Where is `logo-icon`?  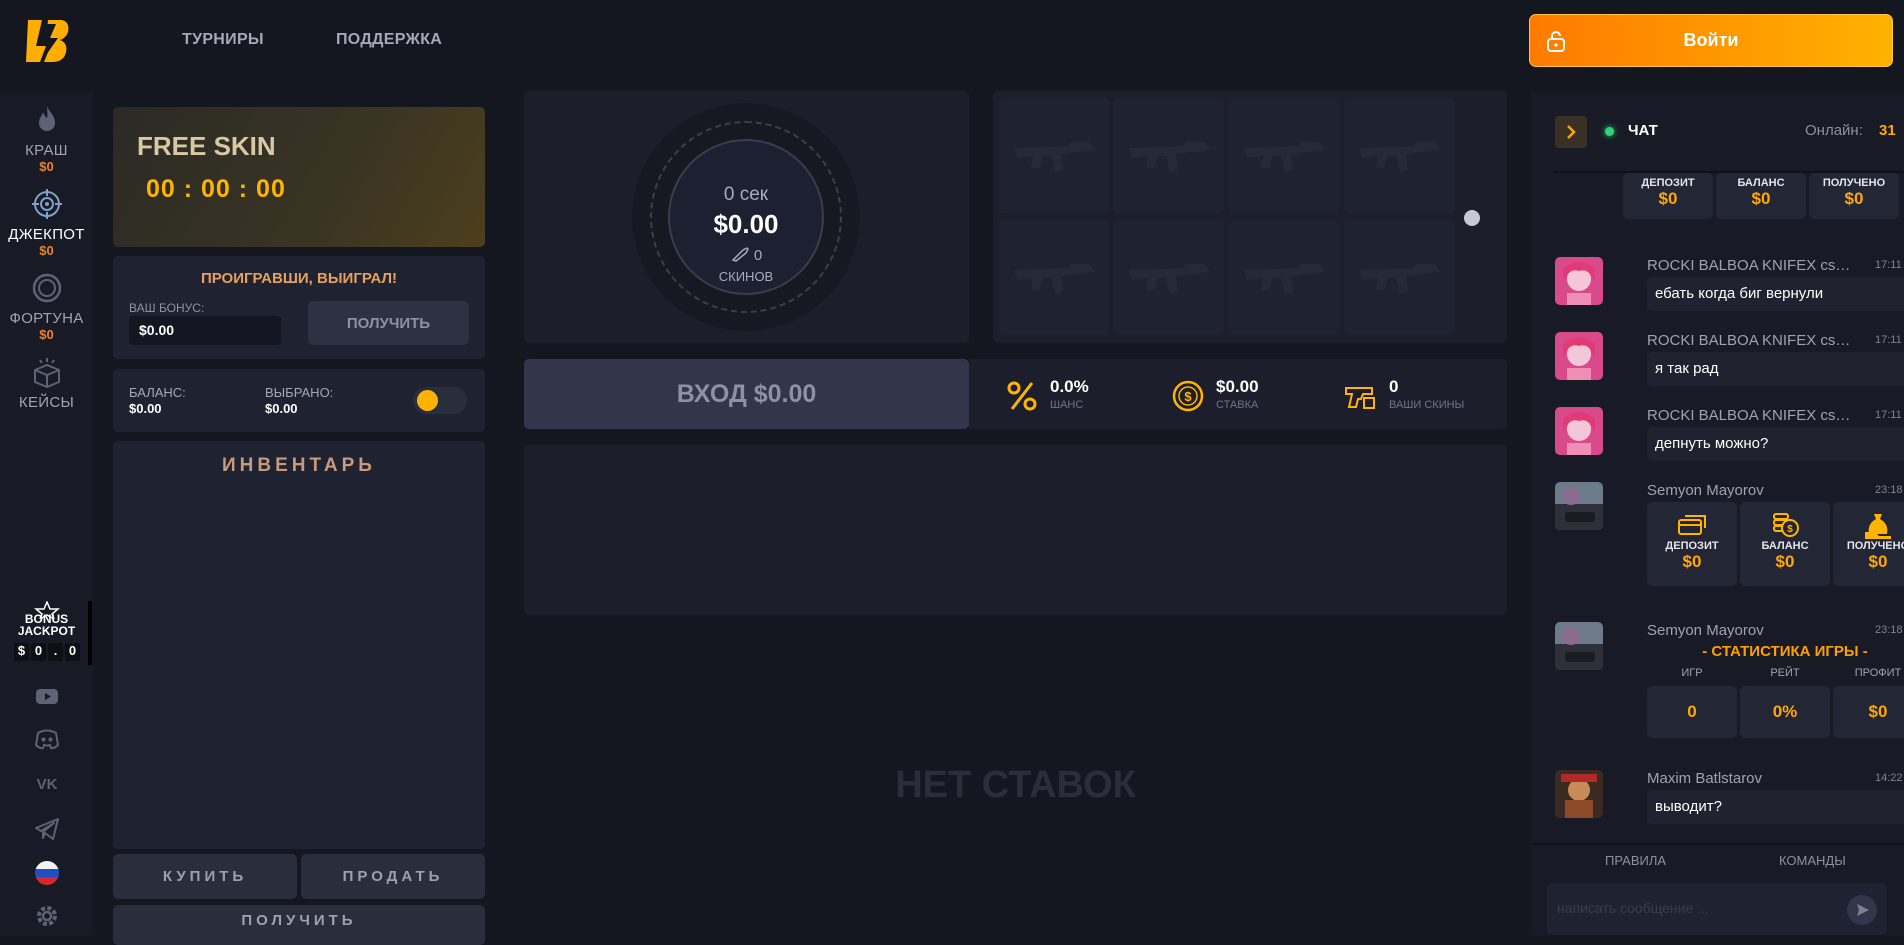 logo-icon is located at coordinates (47, 41).